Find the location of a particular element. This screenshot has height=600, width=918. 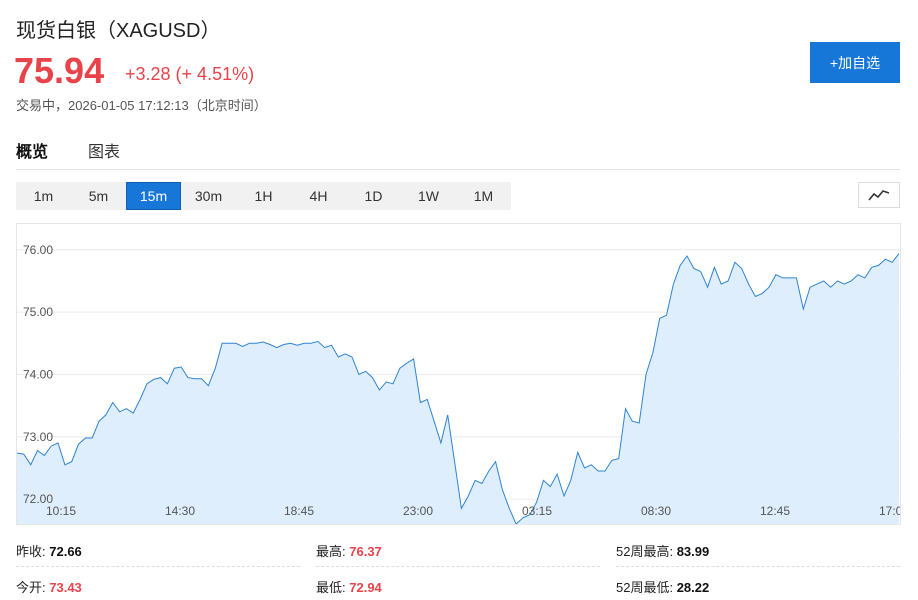

y-tick-label: 74.00 is located at coordinates (38, 374).